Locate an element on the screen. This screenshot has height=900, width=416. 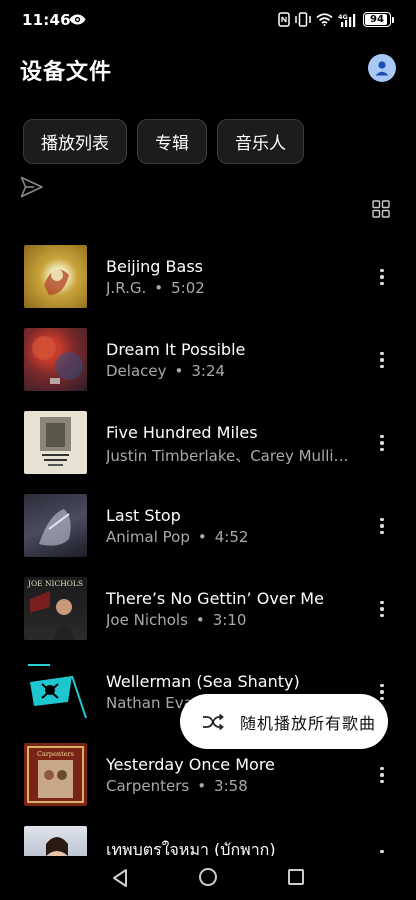
song-item: Last Stop Animal Pop • 4:52 is located at coordinates (208, 526).